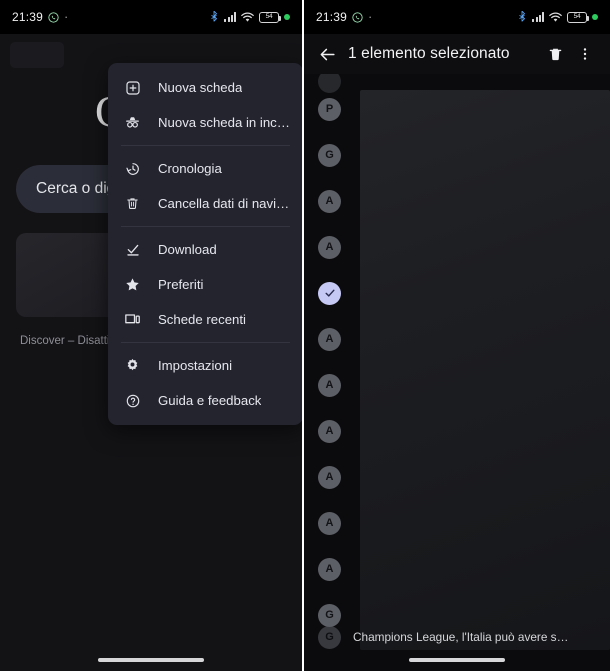 This screenshot has height=671, width=610. Describe the element at coordinates (457, 109) in the screenshot. I see `list-item: P` at that location.